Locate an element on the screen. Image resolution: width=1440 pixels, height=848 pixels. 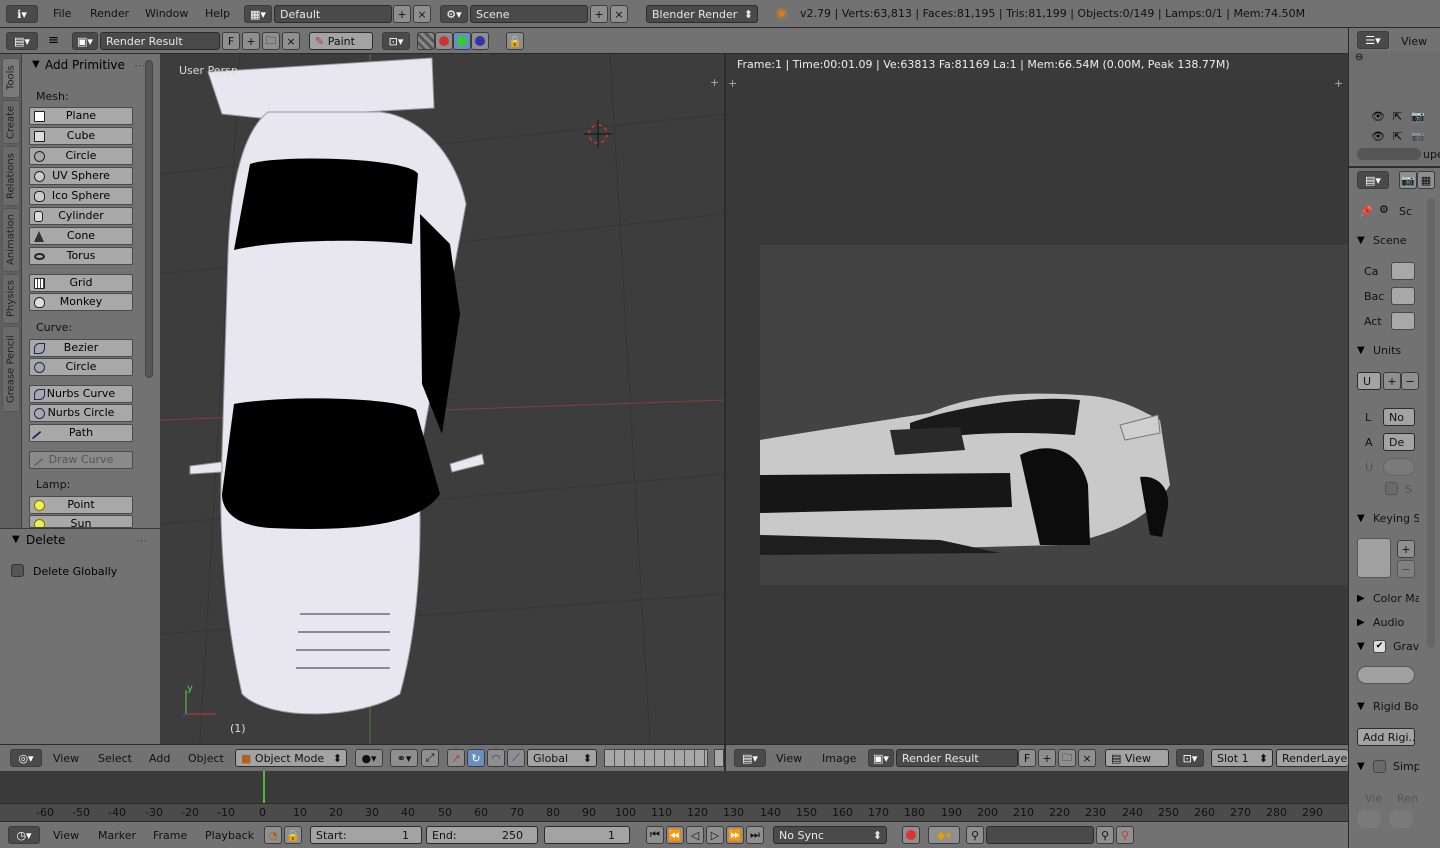
render-engine-select: Blender Render ⬍ is located at coordinates (702, 14).